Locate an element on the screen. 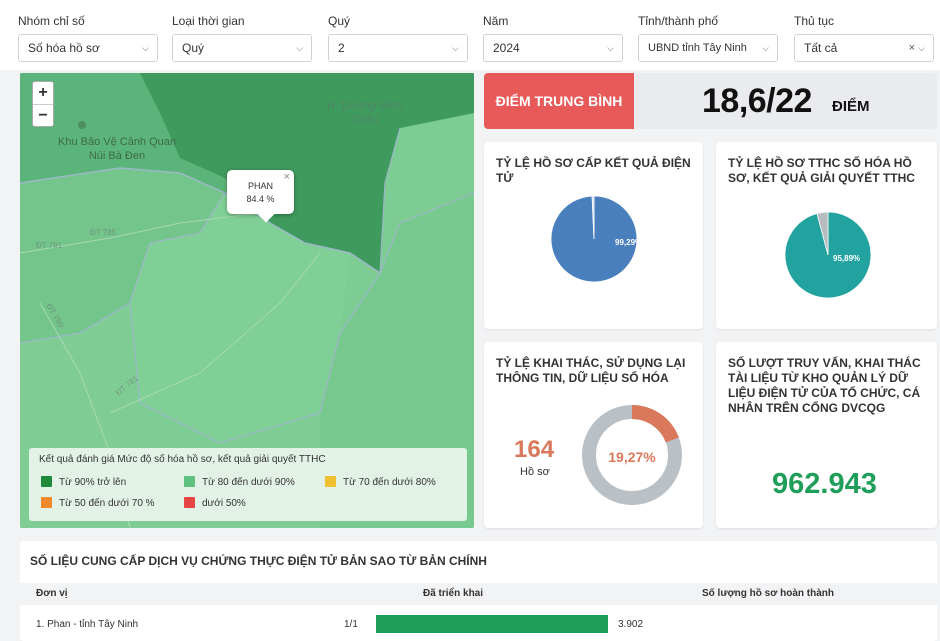 The image size is (940, 641). select-value: Số hóa hồ sơ is located at coordinates (64, 48).